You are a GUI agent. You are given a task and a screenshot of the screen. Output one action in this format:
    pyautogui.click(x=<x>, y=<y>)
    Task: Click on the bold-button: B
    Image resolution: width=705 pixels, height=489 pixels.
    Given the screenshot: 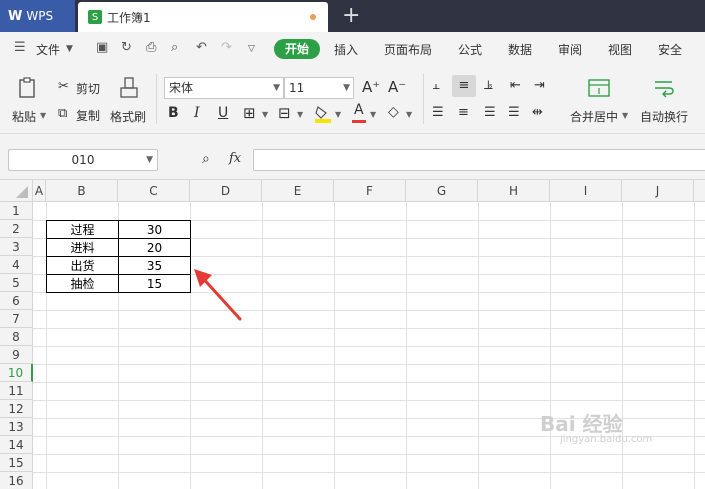 What is the action you would take?
    pyautogui.click(x=173, y=113)
    